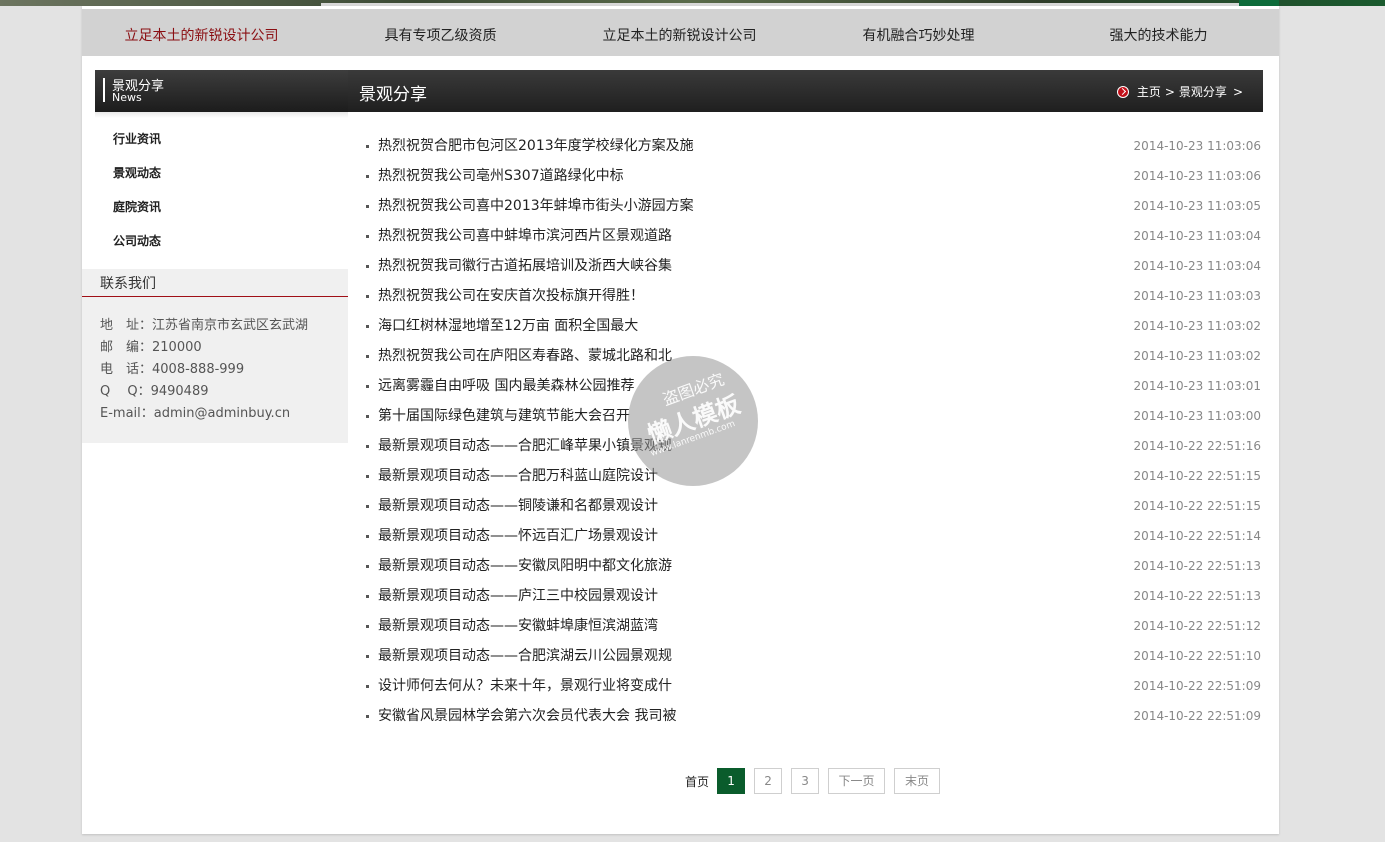  I want to click on contact-address: 地 址：江苏省南京市玄武区玄武湖, so click(204, 325).